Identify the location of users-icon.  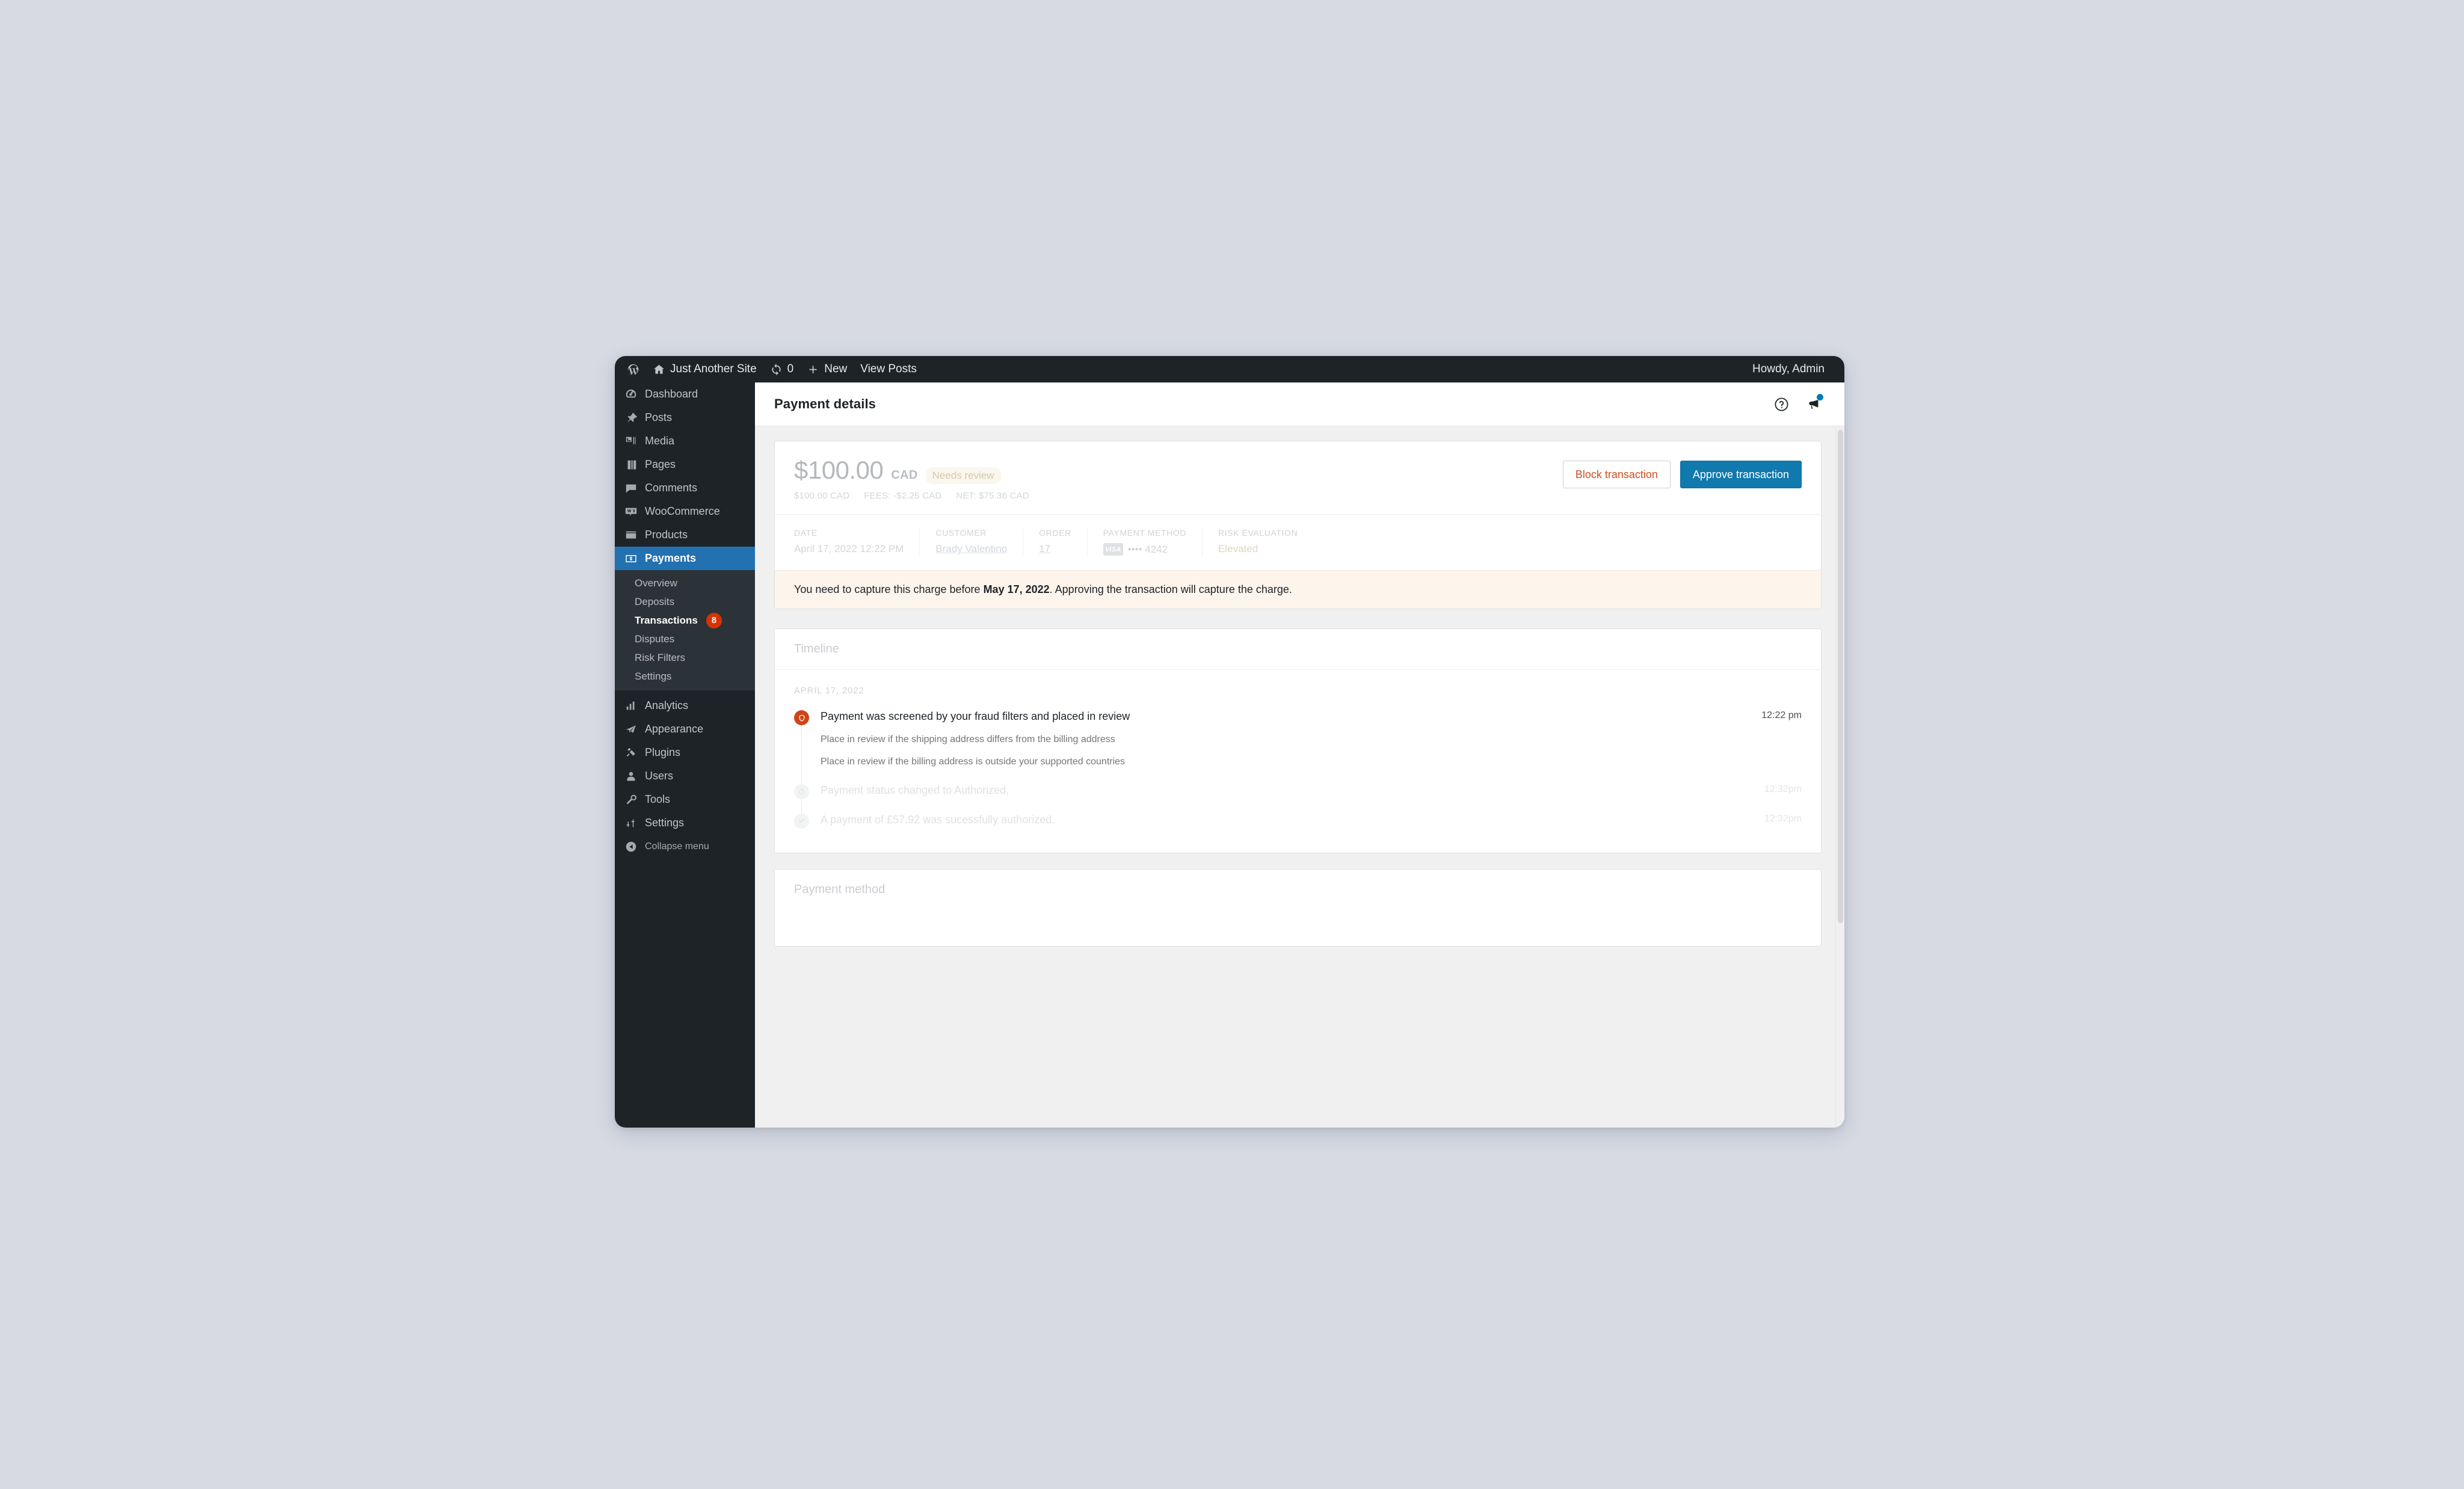
(631, 776).